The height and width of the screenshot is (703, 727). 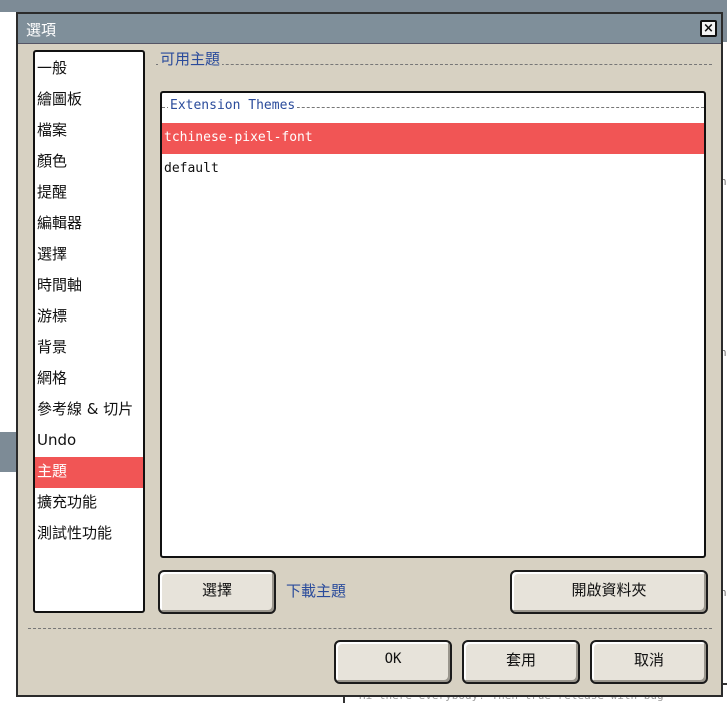 I want to click on category-item: 擴充功能, so click(x=89, y=503).